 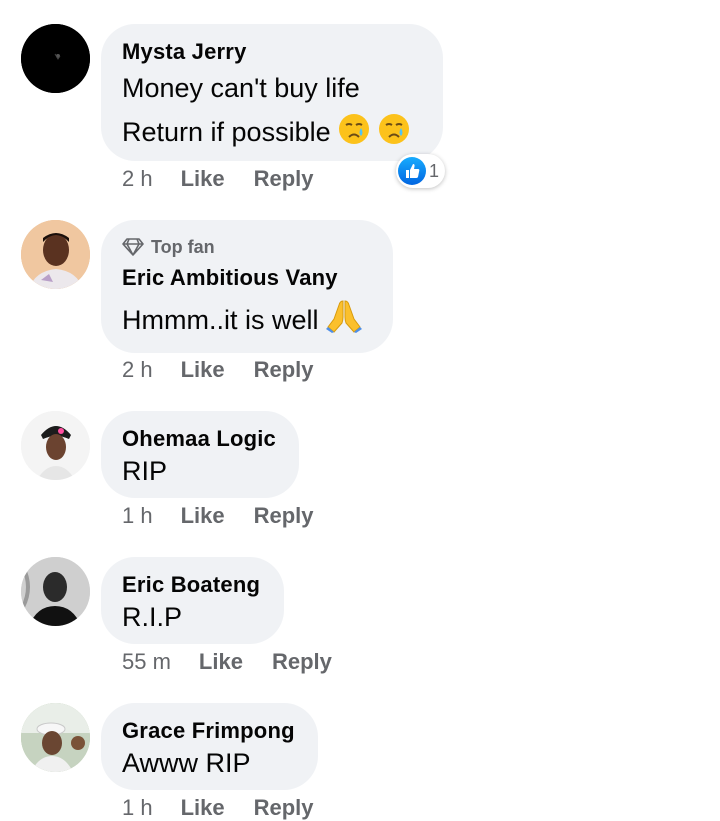 I want to click on comment-text: Hmmm..it is well, so click(x=246, y=322).